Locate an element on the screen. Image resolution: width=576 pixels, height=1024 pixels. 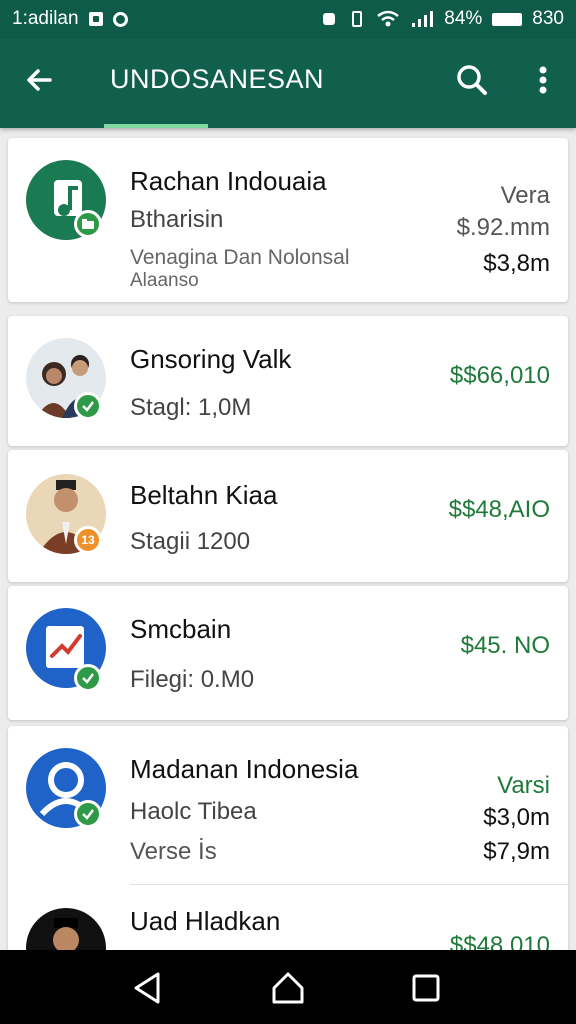
home-icon is located at coordinates (288, 988).